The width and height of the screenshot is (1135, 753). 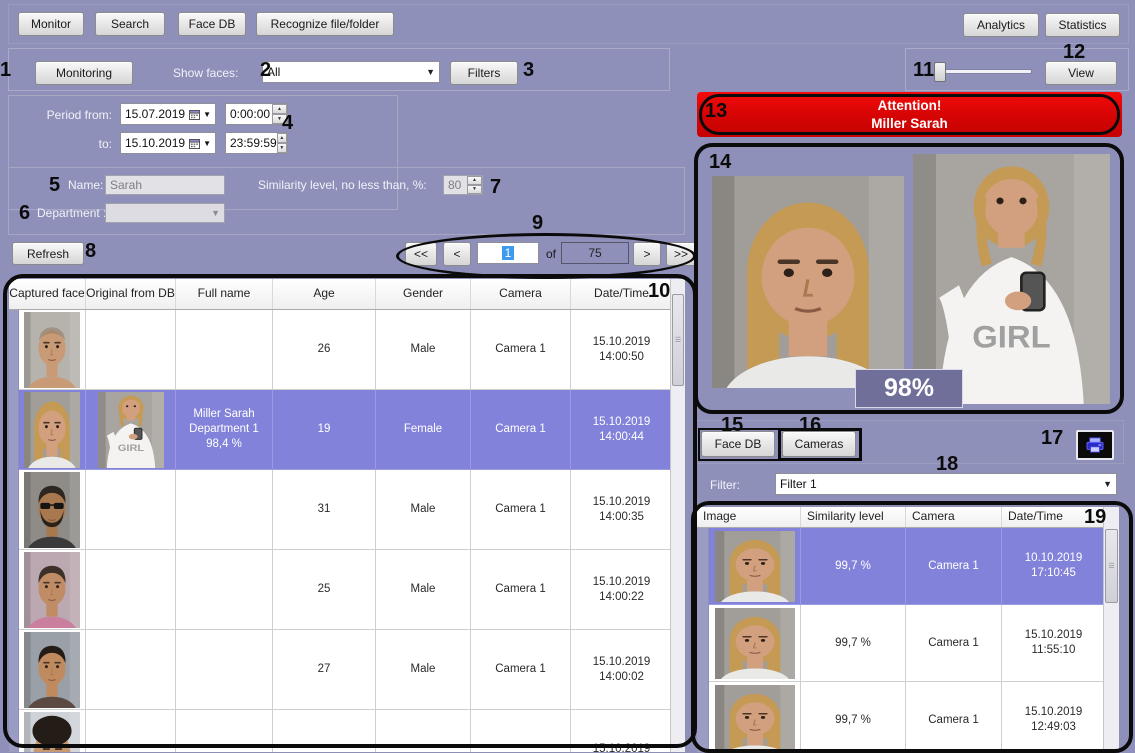 What do you see at coordinates (946, 484) in the screenshot?
I see `filter-dropdown: Filter 1 ▼` at bounding box center [946, 484].